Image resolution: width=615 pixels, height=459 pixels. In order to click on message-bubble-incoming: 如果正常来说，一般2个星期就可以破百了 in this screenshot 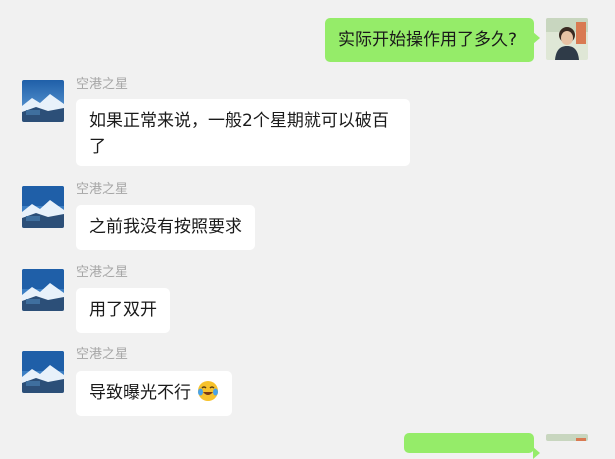, I will do `click(243, 132)`.